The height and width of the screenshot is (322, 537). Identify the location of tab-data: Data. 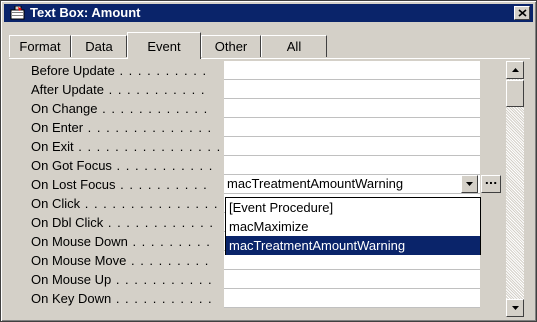
(99, 46).